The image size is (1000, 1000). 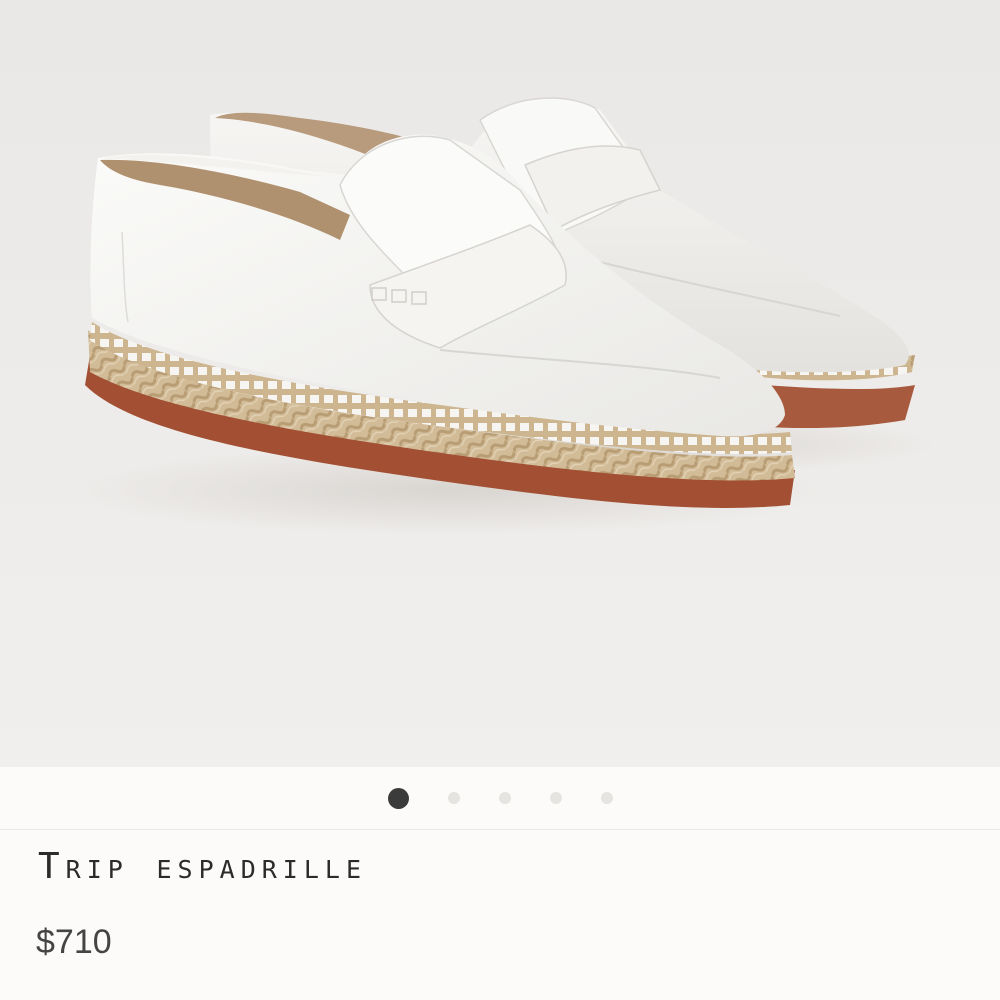 I want to click on divider, so click(x=500, y=829).